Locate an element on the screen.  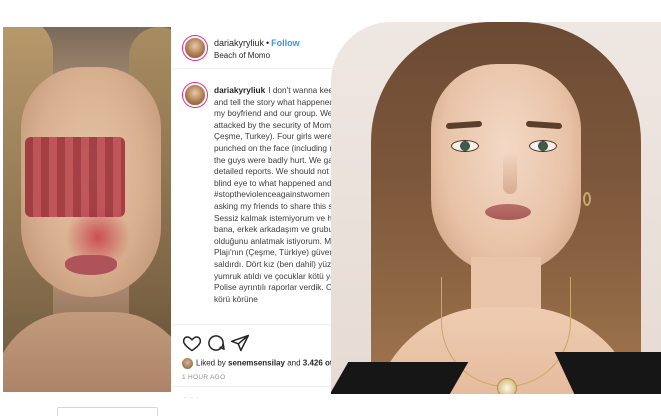
pixelated-injury-area is located at coordinates (75, 177).